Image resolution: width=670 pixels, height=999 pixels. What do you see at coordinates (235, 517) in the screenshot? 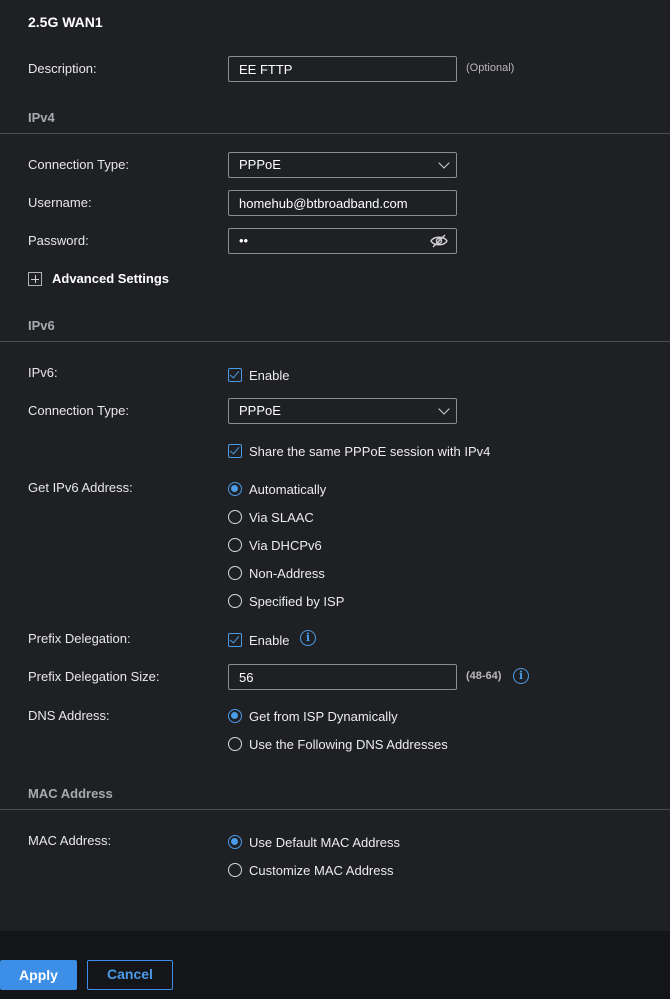
I see `address-radio-slaac` at bounding box center [235, 517].